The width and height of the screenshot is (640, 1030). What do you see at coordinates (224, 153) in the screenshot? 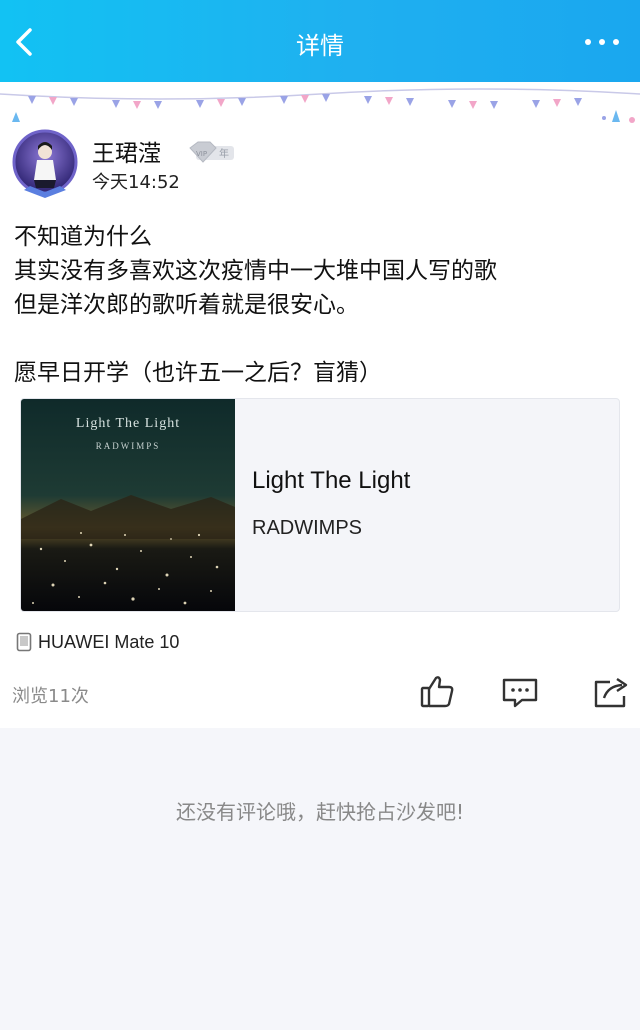
I see `vip-badge-label: 年` at bounding box center [224, 153].